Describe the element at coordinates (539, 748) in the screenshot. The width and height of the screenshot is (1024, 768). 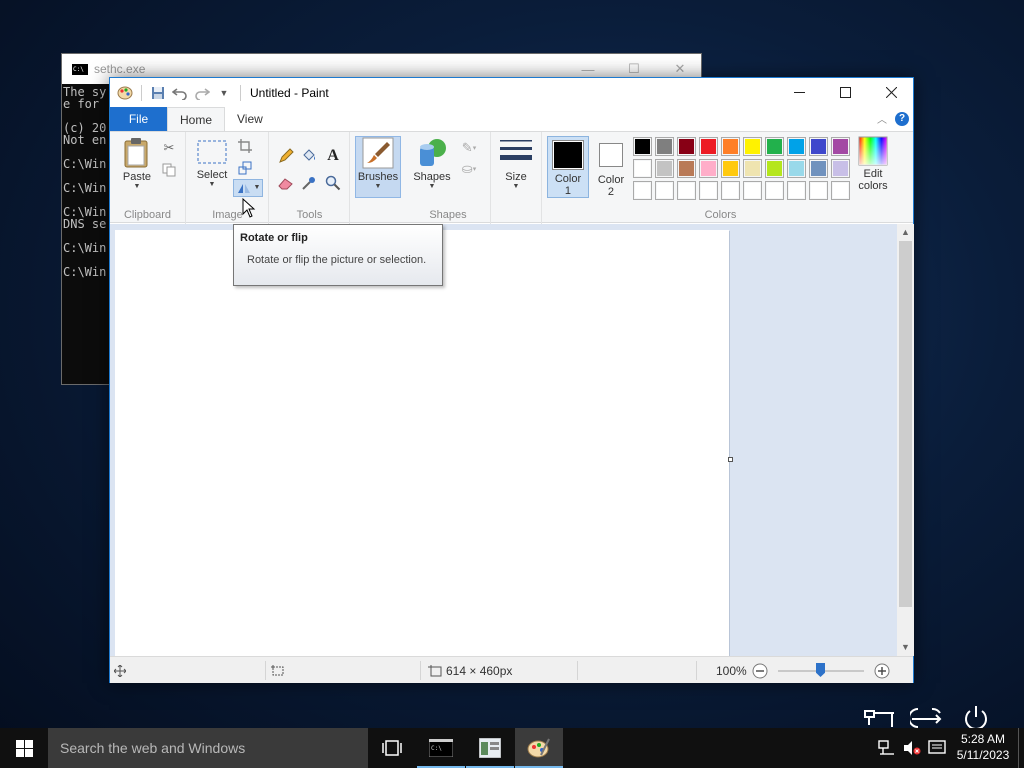
I see `taskbar-paint-app` at that location.